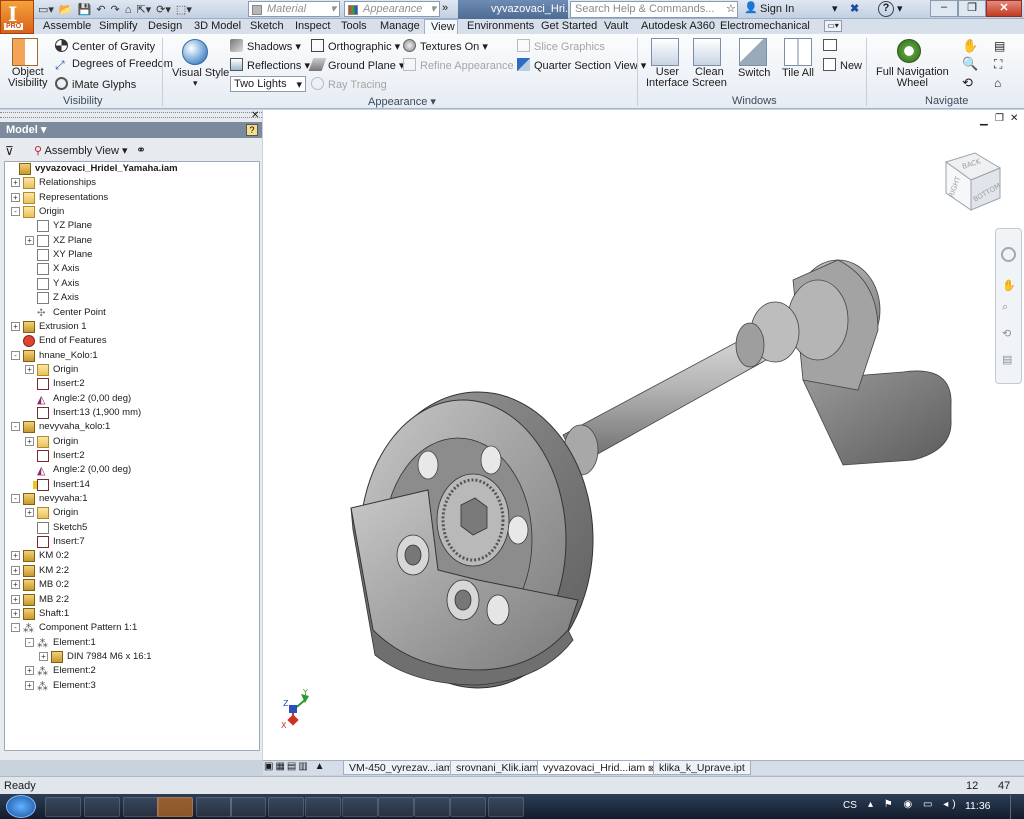 Image resolution: width=1024 pixels, height=819 pixels. I want to click on slice-graphics-button: Slice Graphics, so click(561, 46).